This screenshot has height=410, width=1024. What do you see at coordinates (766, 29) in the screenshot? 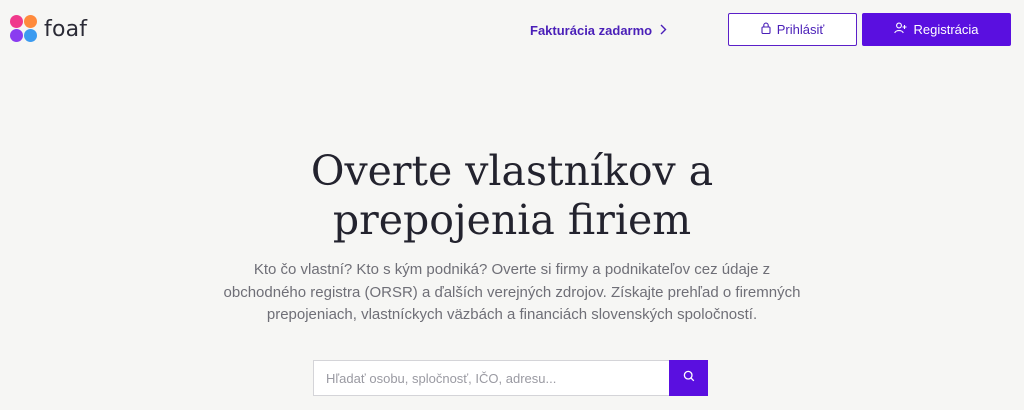
I see `lock-icon` at bounding box center [766, 29].